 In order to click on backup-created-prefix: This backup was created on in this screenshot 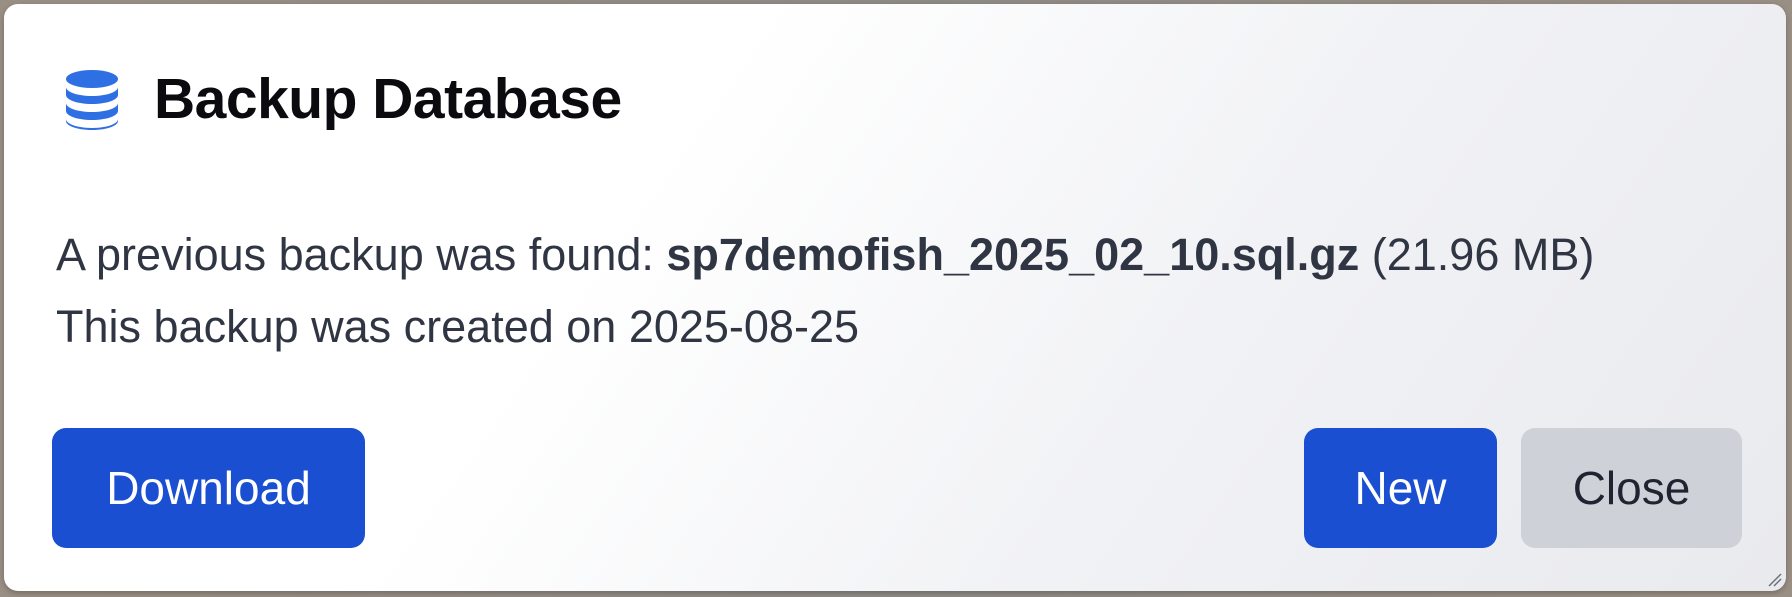, I will do `click(342, 326)`.